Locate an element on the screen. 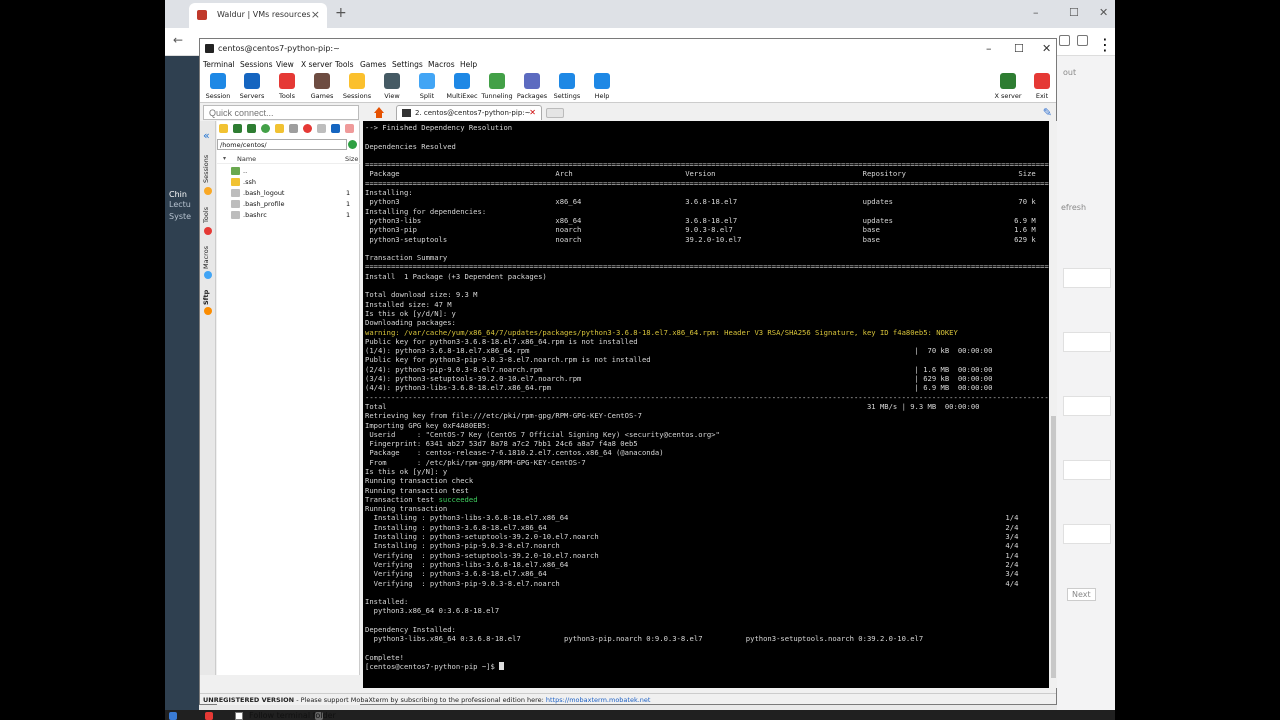  help-button: Help is located at coordinates (602, 87).